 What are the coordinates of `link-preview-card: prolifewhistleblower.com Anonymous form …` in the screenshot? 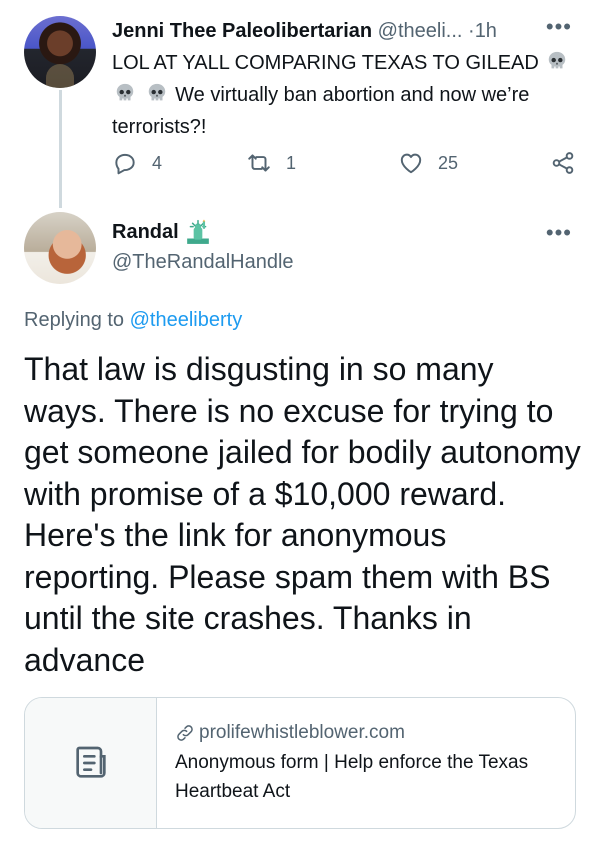 It's located at (300, 763).